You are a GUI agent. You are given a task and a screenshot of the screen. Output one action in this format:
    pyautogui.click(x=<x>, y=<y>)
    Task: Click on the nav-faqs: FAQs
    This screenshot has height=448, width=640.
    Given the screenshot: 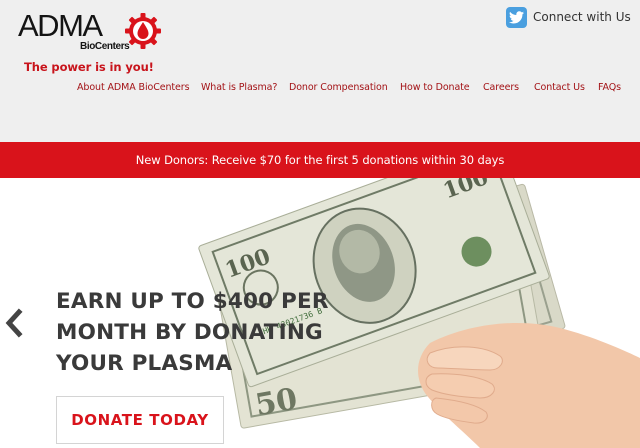 What is the action you would take?
    pyautogui.click(x=609, y=87)
    